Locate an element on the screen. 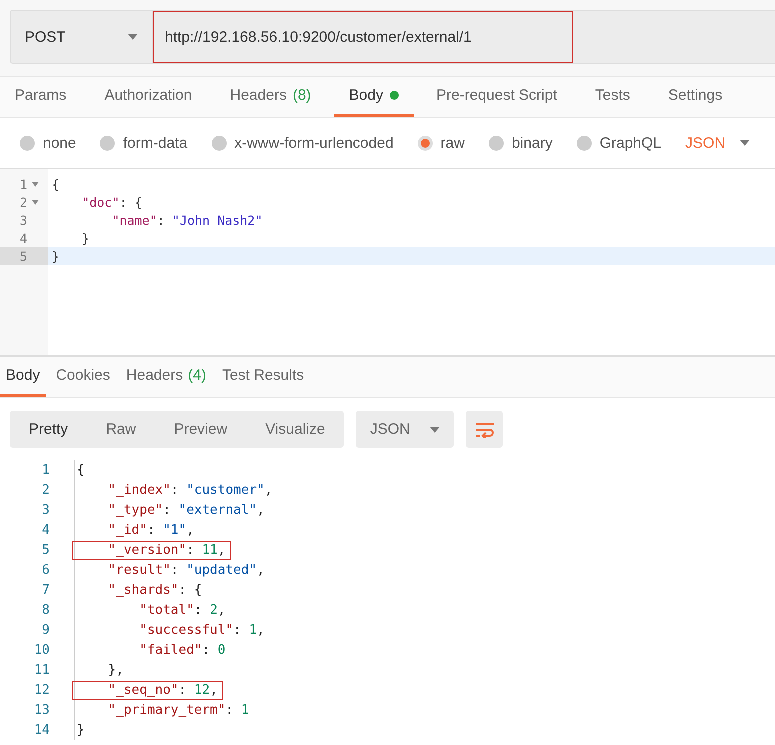  response-tab: Body is located at coordinates (23, 377).